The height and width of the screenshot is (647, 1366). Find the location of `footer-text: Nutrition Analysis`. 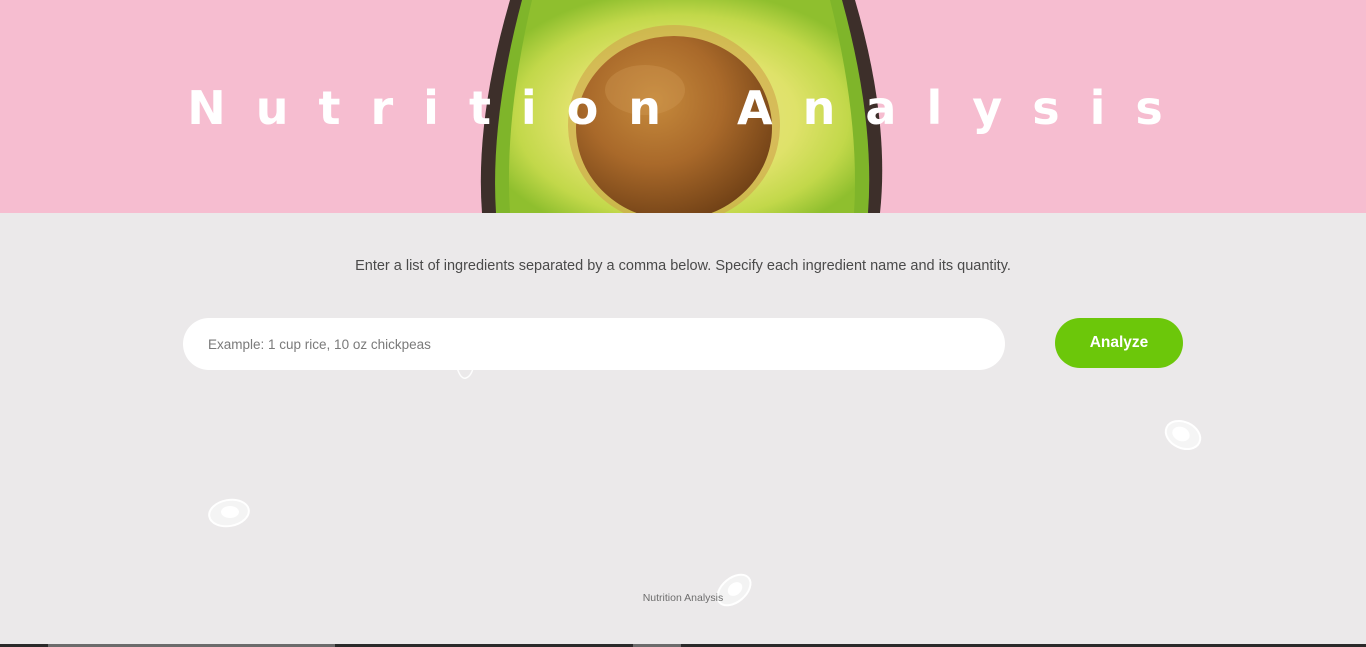

footer-text: Nutrition Analysis is located at coordinates (683, 598).